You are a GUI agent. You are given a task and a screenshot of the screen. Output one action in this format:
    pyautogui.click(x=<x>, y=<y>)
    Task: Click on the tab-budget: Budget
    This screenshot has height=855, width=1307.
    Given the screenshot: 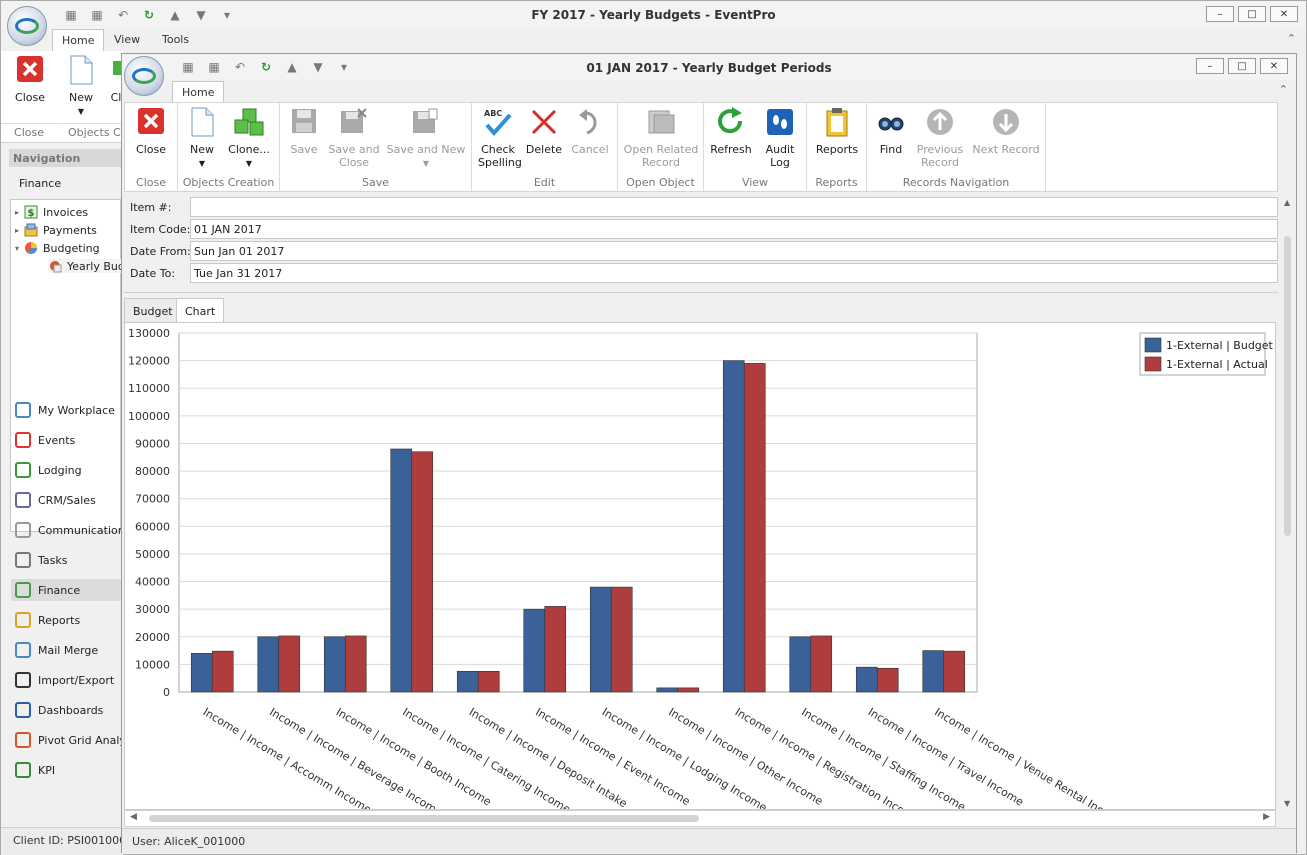 What is the action you would take?
    pyautogui.click(x=153, y=310)
    